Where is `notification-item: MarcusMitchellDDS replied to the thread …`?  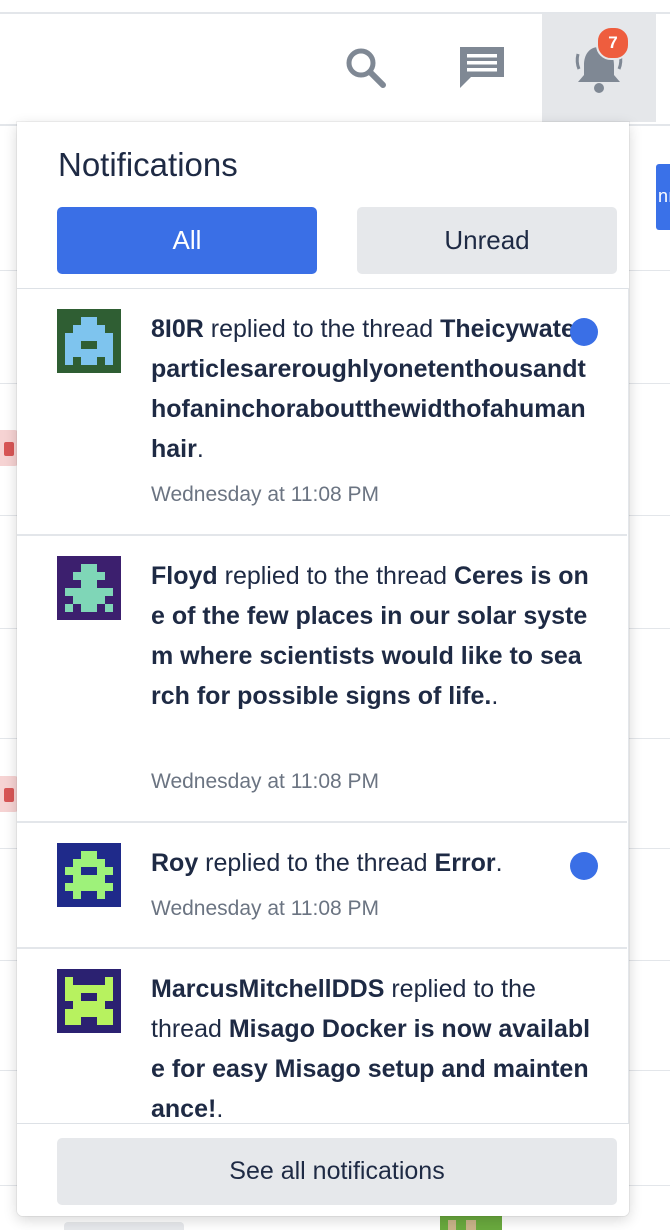 notification-item: MarcusMitchellDDS replied to the thread … is located at coordinates (322, 1036).